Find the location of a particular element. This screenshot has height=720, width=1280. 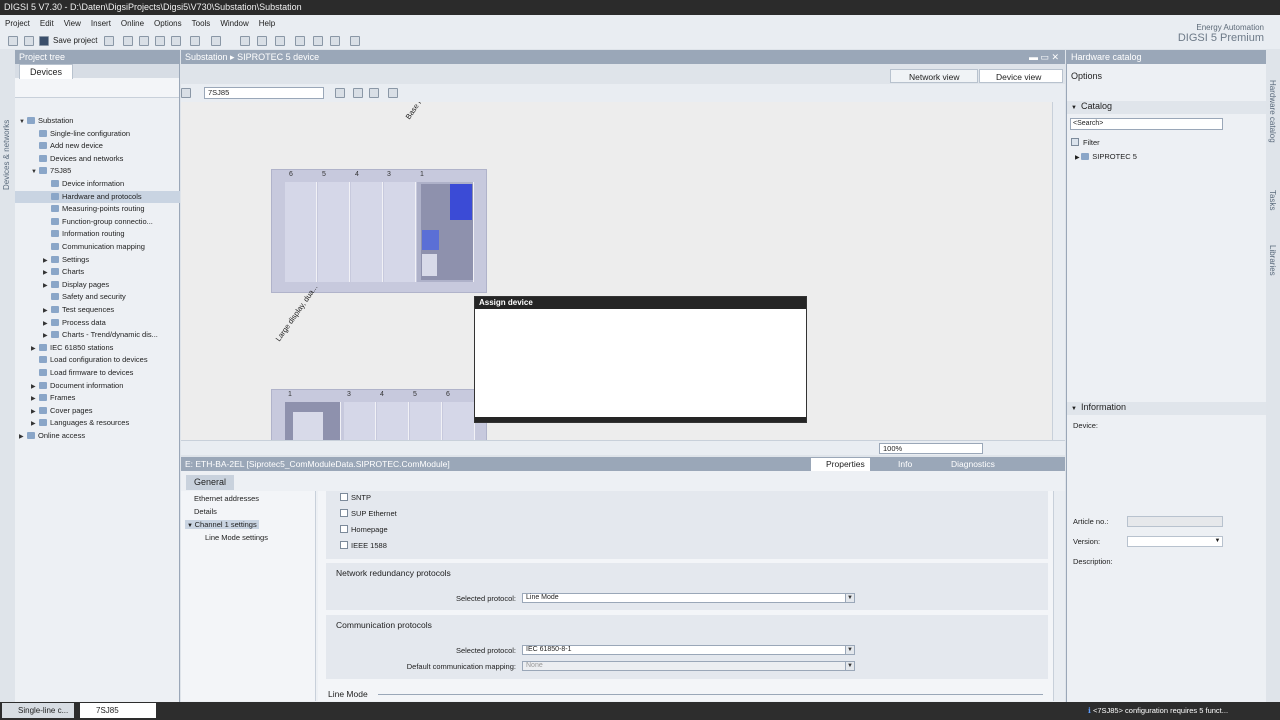

tree-item: Hardware and protocols is located at coordinates (97, 197).